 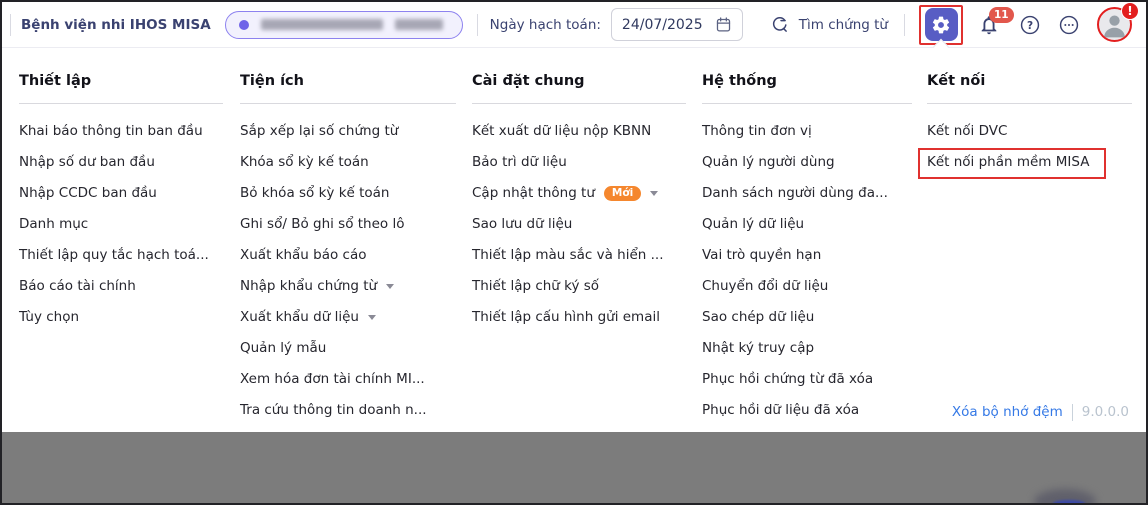 What do you see at coordinates (1029, 87) in the screenshot?
I see `menu-column-title: Kết nối` at bounding box center [1029, 87].